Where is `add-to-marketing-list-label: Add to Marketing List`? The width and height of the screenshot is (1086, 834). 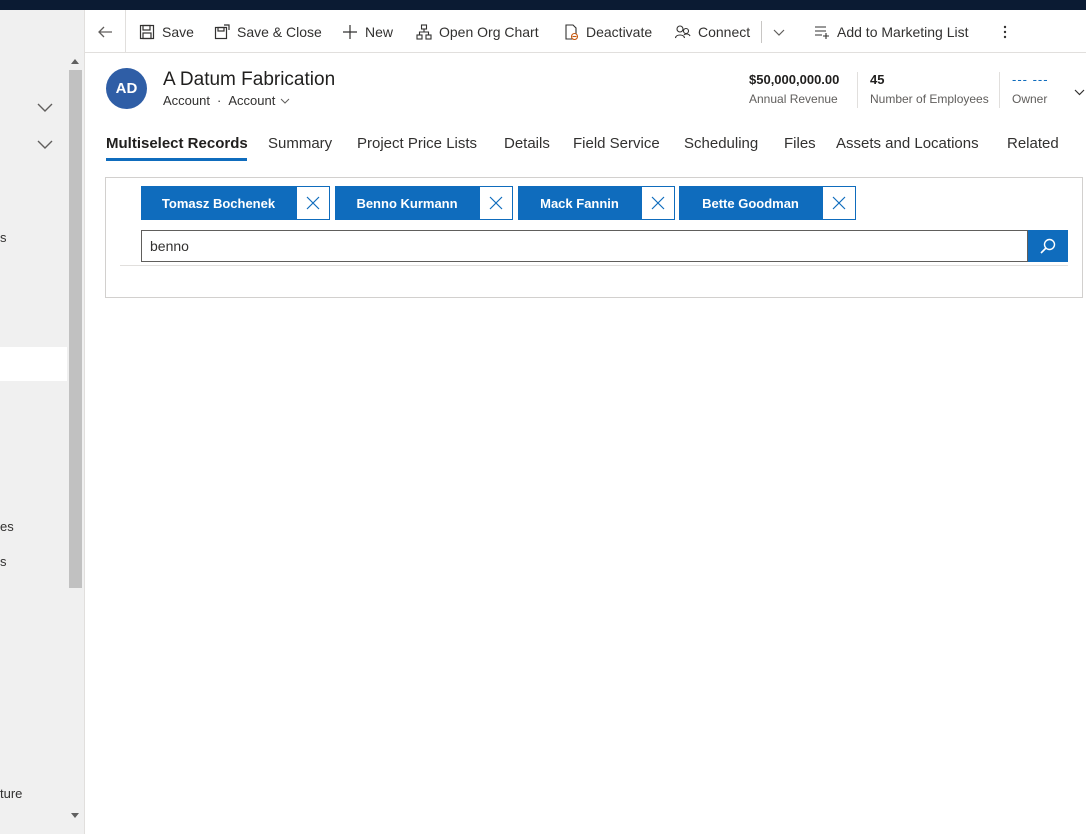
add-to-marketing-list-label: Add to Marketing List is located at coordinates (903, 31).